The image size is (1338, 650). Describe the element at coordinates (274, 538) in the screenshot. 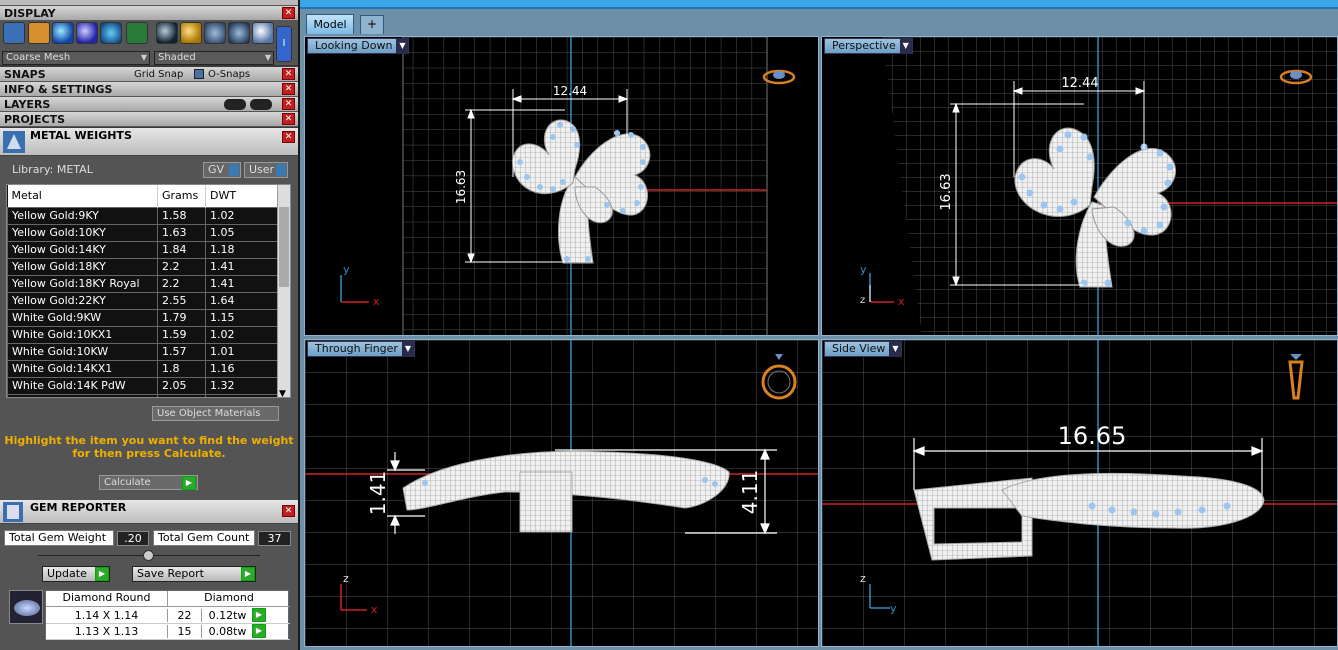

I see `total-gem-count-value: 37` at that location.